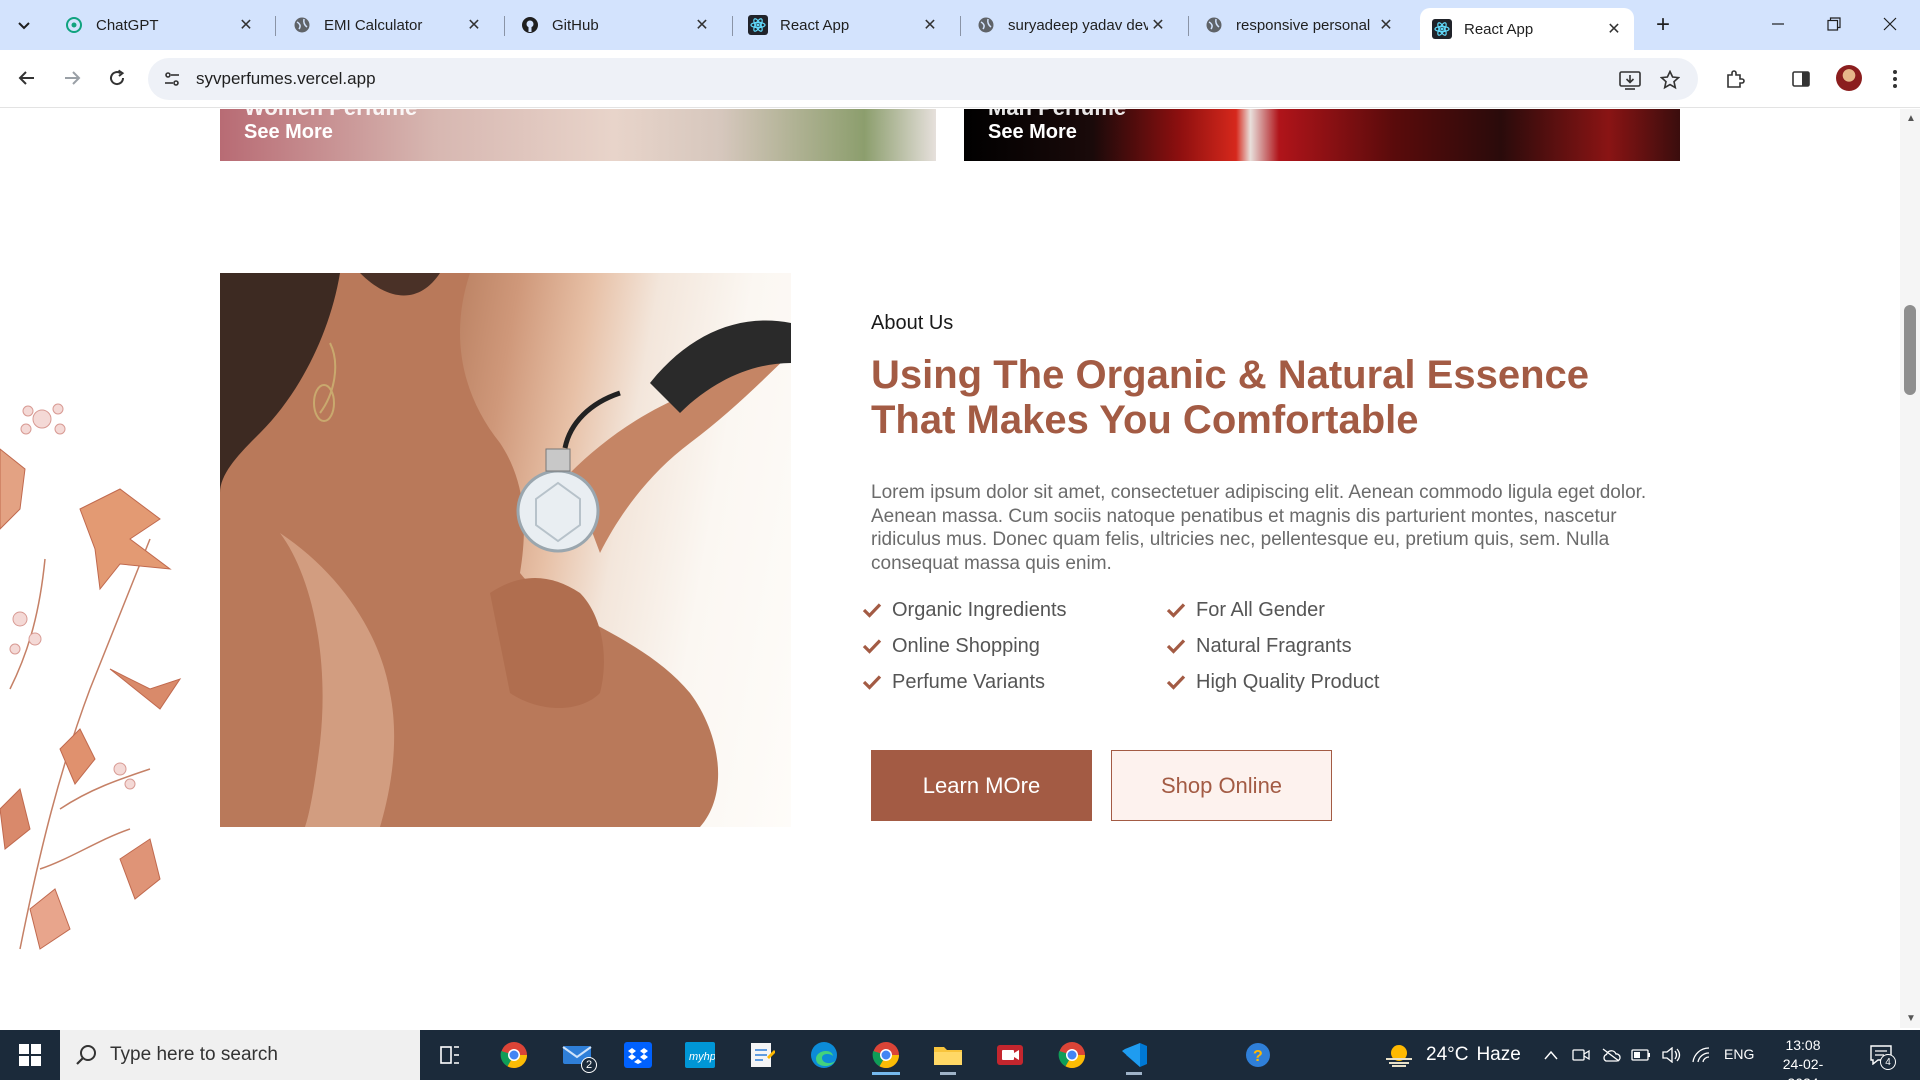 This screenshot has height=1080, width=1920. What do you see at coordinates (302, 25) in the screenshot?
I see `globe-icon` at bounding box center [302, 25].